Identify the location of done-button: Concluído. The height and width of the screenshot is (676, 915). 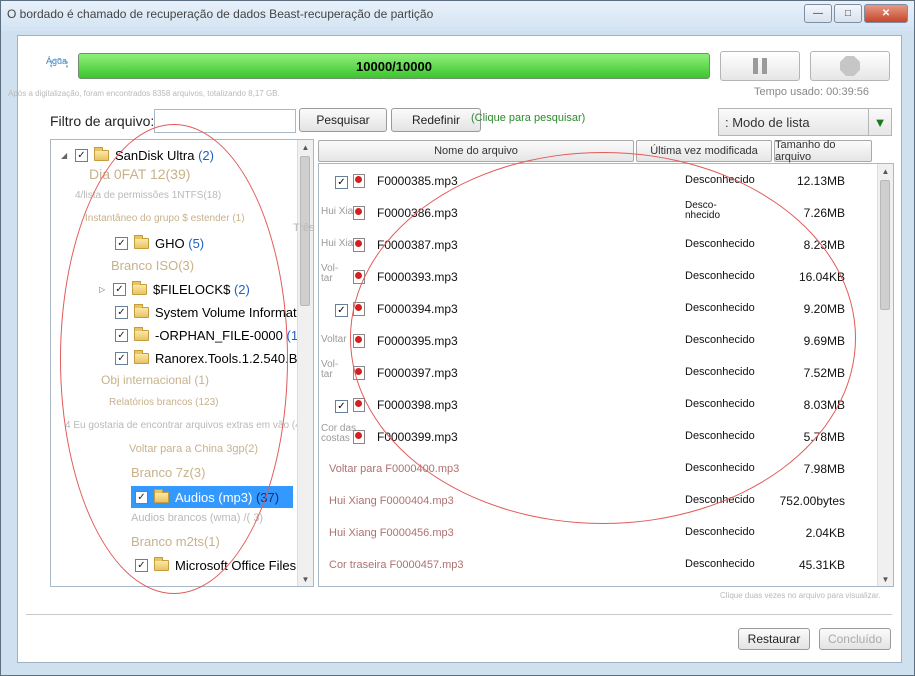
(855, 639).